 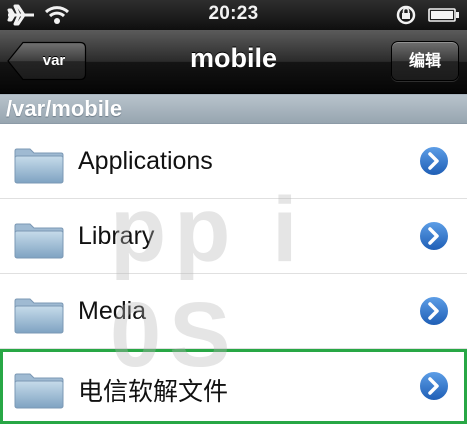 I want to click on list-item-label: Applications, so click(x=145, y=161).